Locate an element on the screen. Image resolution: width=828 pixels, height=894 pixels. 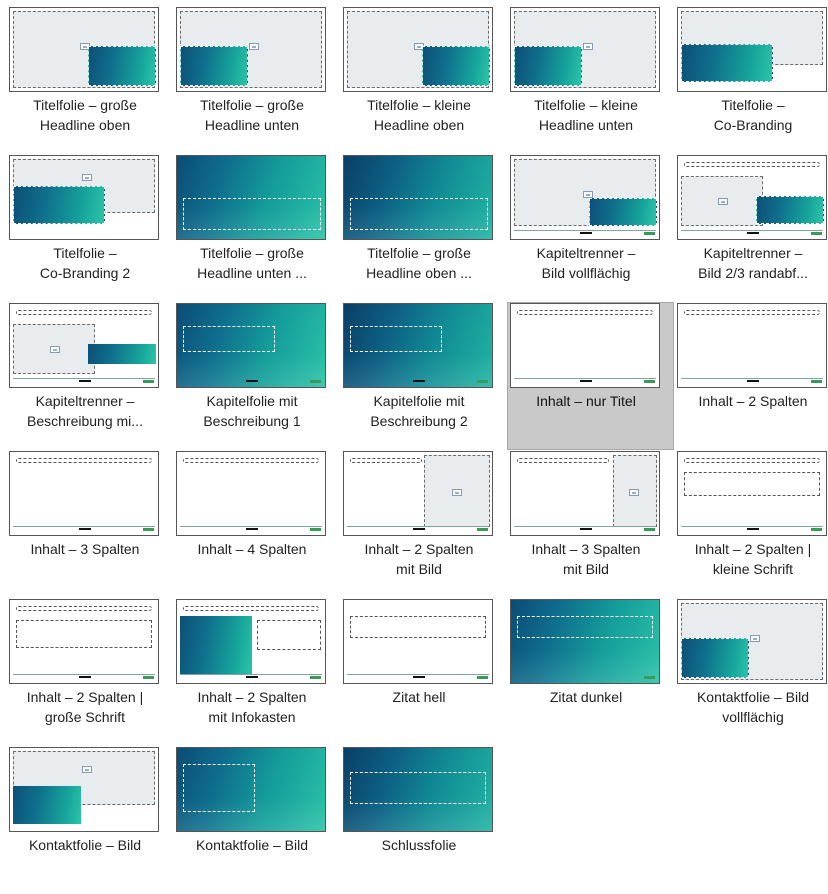
layout-label: Kontaktfolie – Bild is located at coordinates (85, 845).